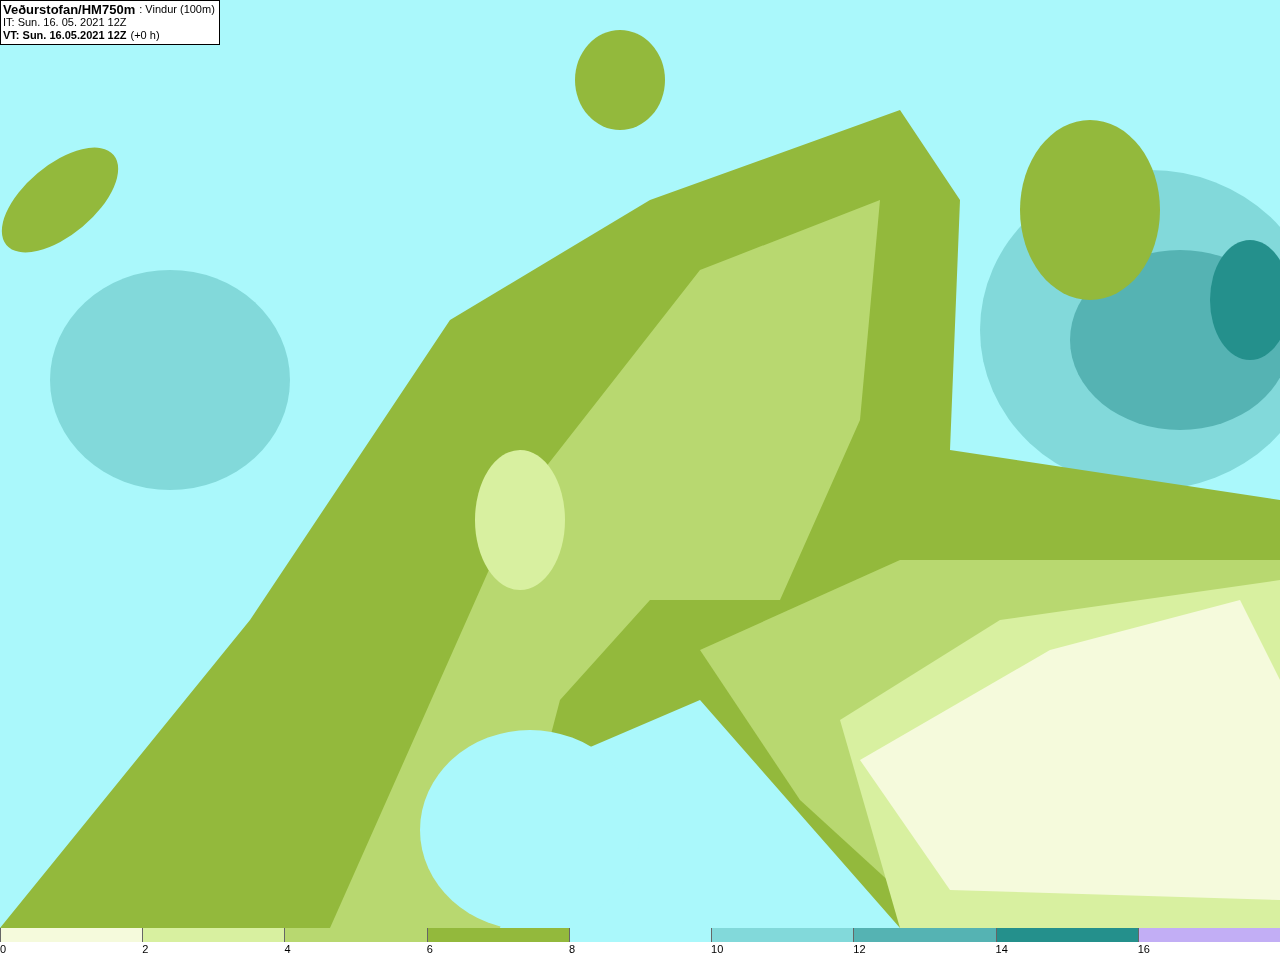  I want to click on model-name: Veðurstofan/HM750m, so click(69, 9).